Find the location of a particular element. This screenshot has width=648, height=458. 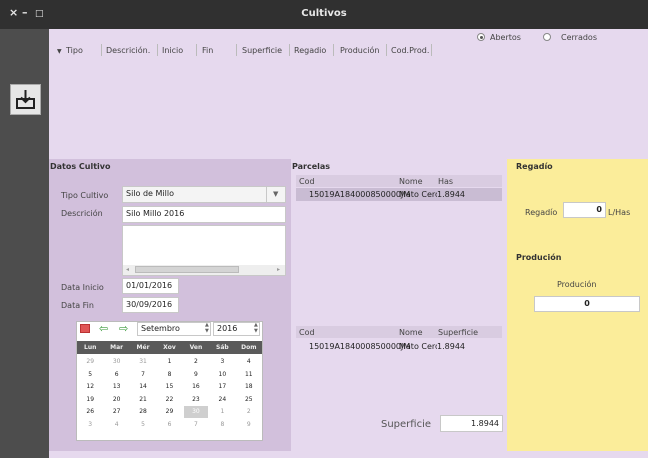

calendar-day: 10 is located at coordinates (222, 375).